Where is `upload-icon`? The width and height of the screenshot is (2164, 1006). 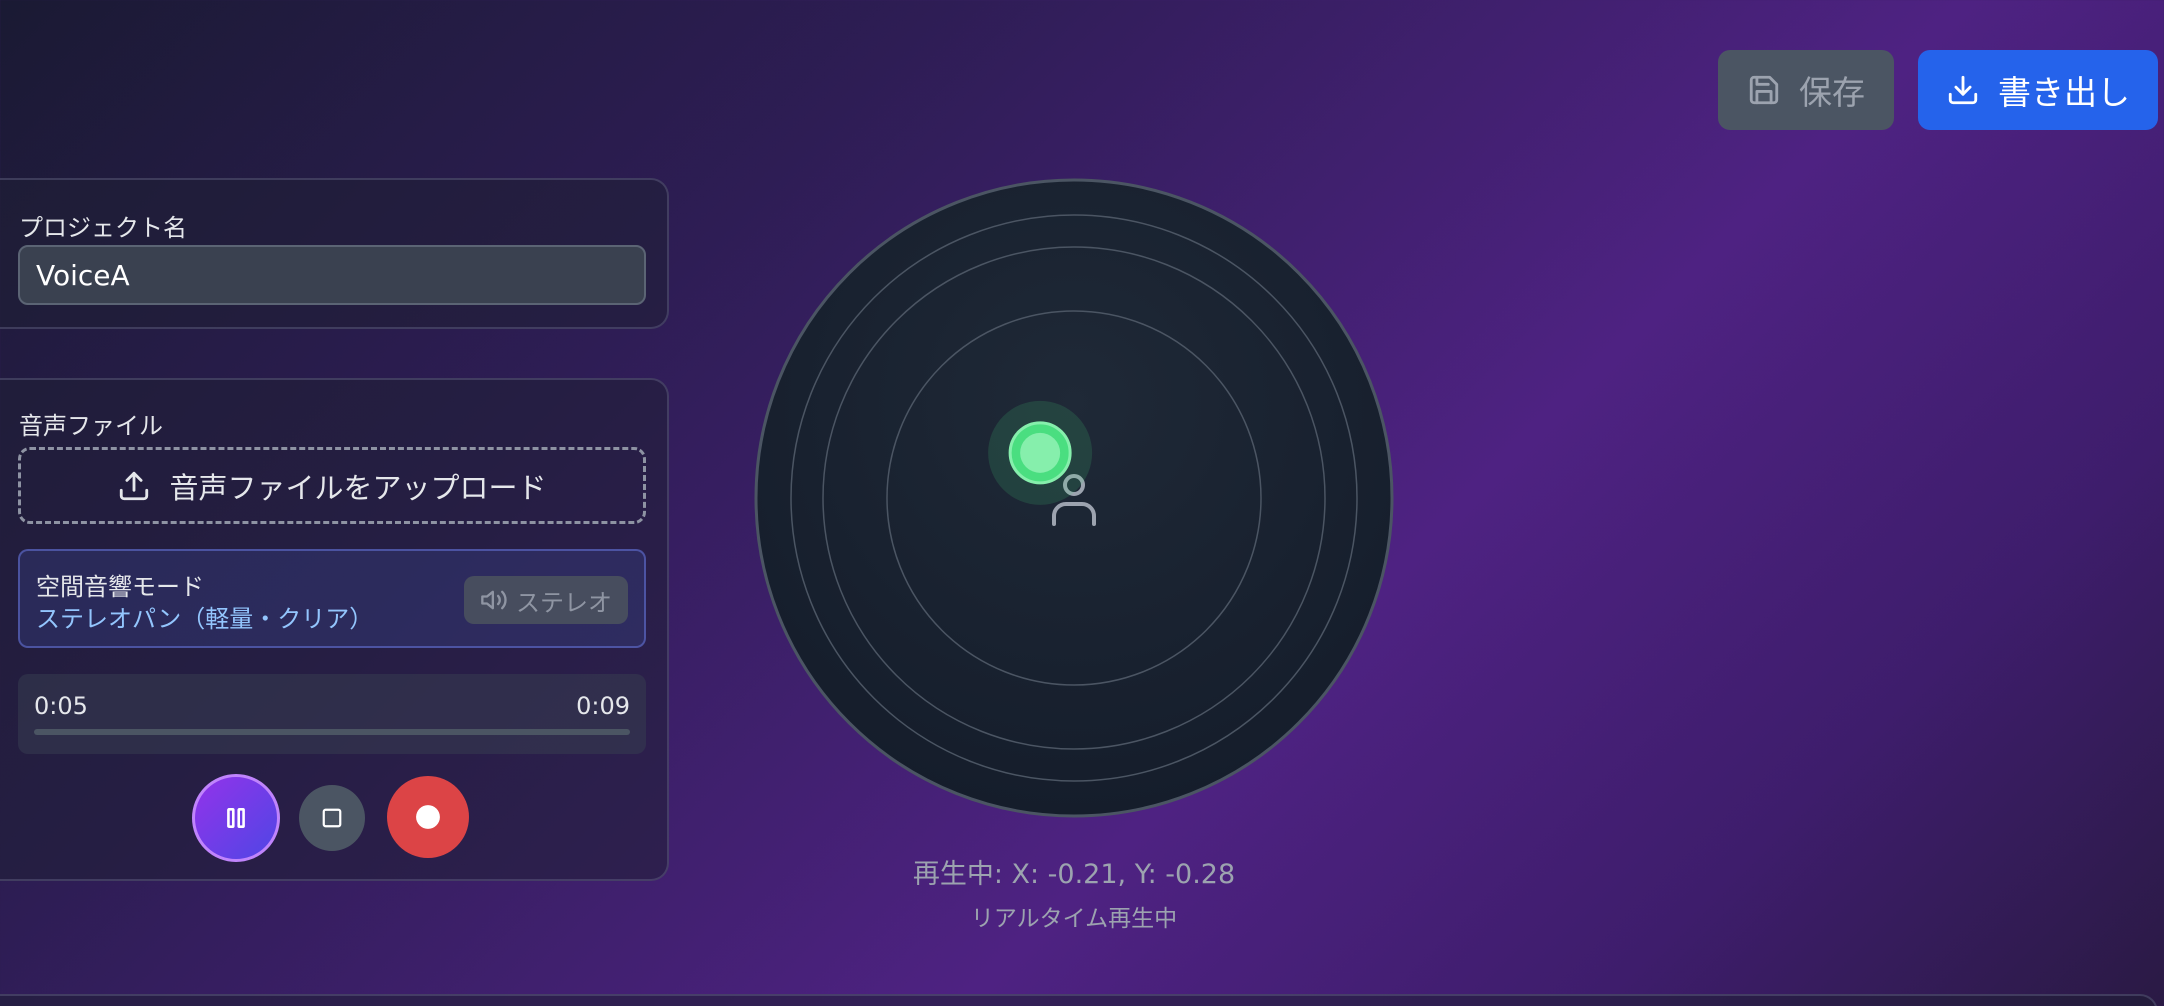
upload-icon is located at coordinates (134, 485).